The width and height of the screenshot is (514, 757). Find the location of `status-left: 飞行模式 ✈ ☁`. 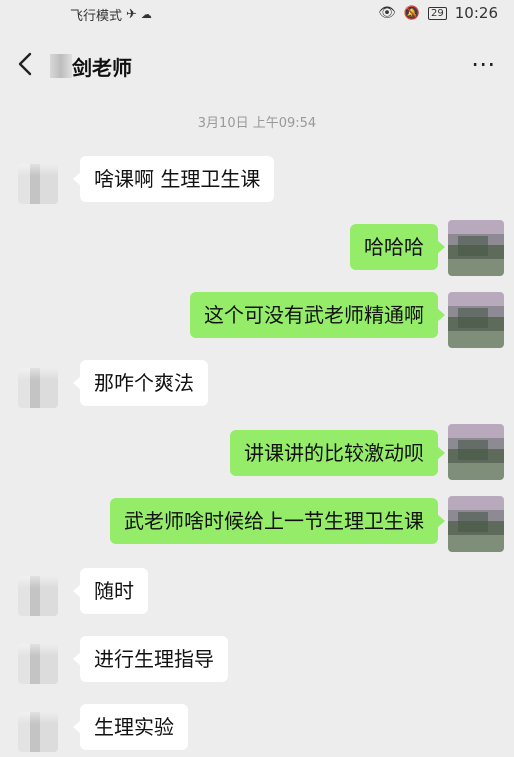

status-left: 飞行模式 ✈ ☁ is located at coordinates (111, 14).